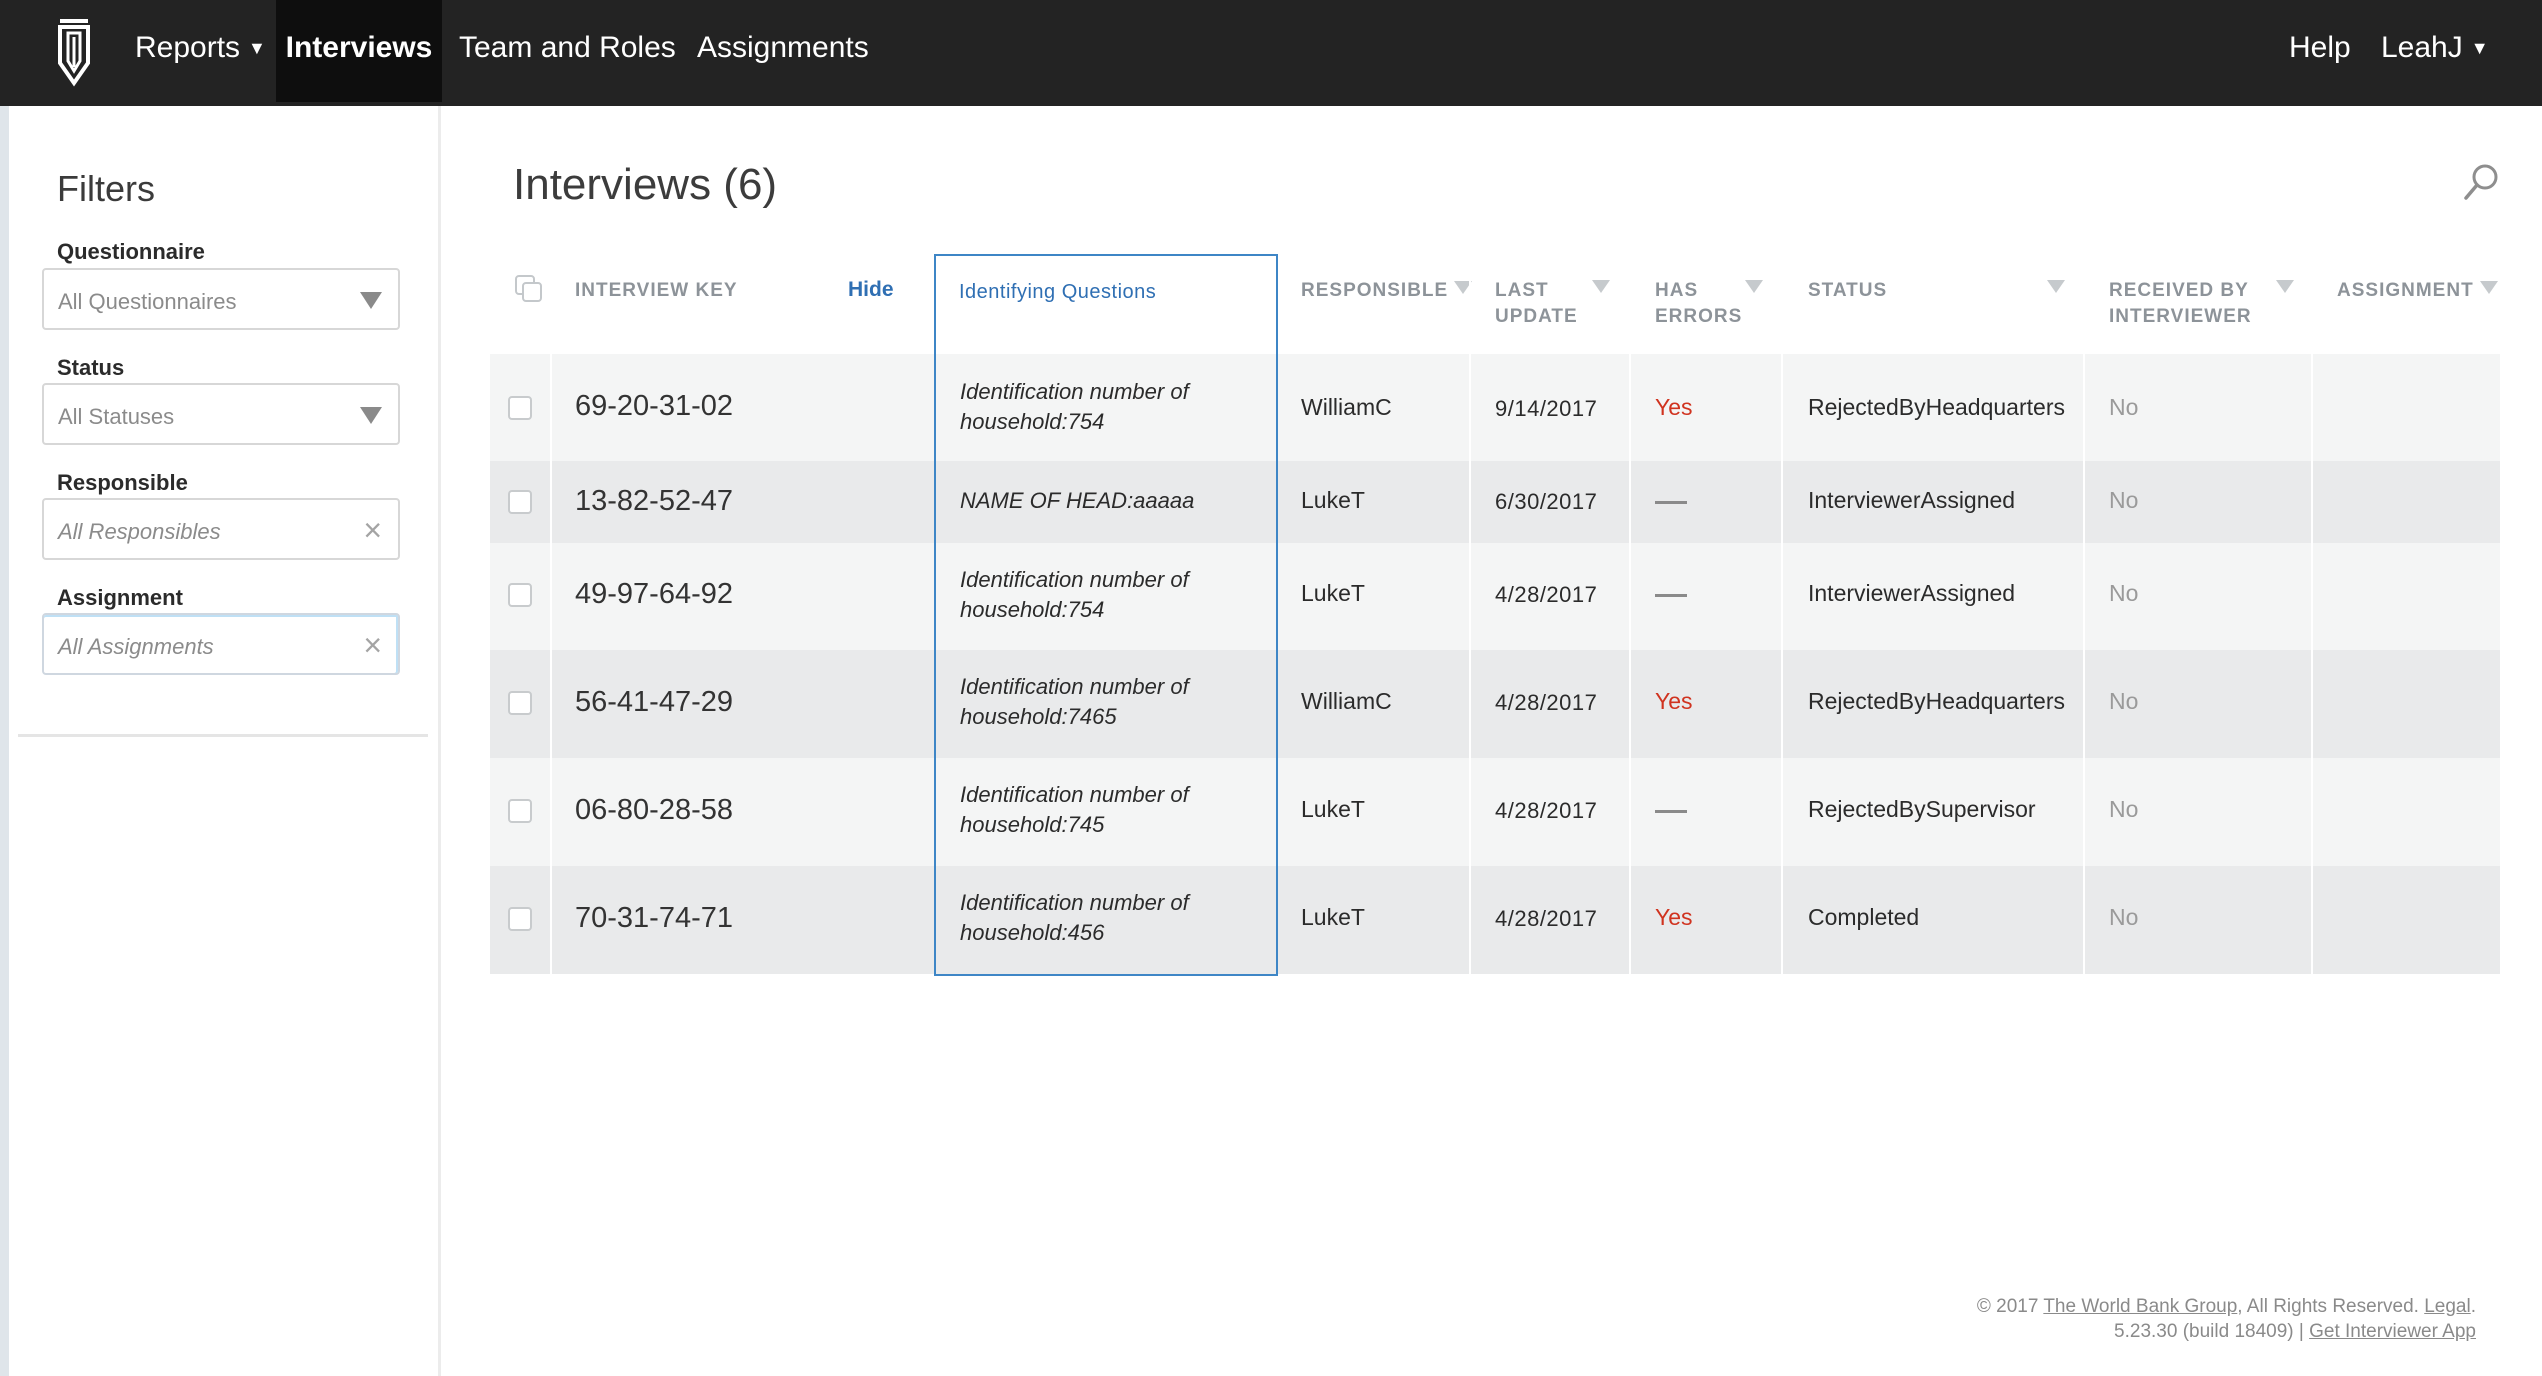 This screenshot has width=2542, height=1376. What do you see at coordinates (1074, 809) in the screenshot?
I see `identifying-questions: Identification number of household:745` at bounding box center [1074, 809].